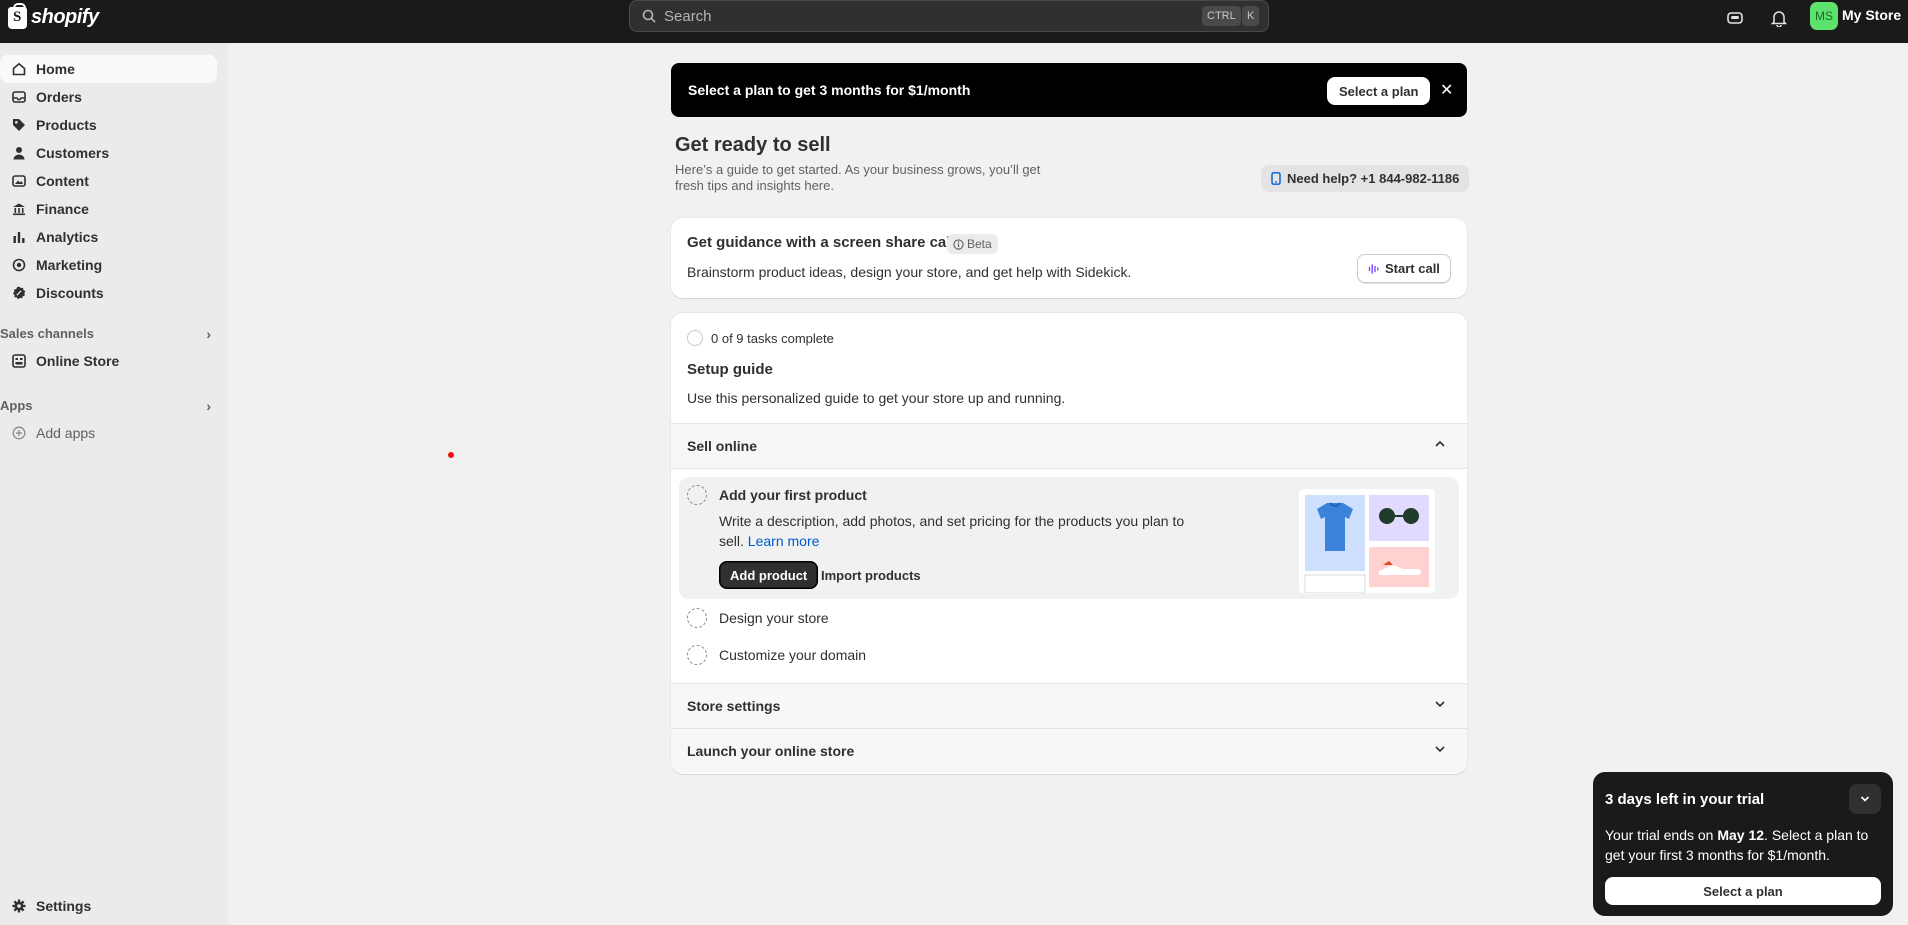  I want to click on start-call-button: Start call, so click(1404, 268).